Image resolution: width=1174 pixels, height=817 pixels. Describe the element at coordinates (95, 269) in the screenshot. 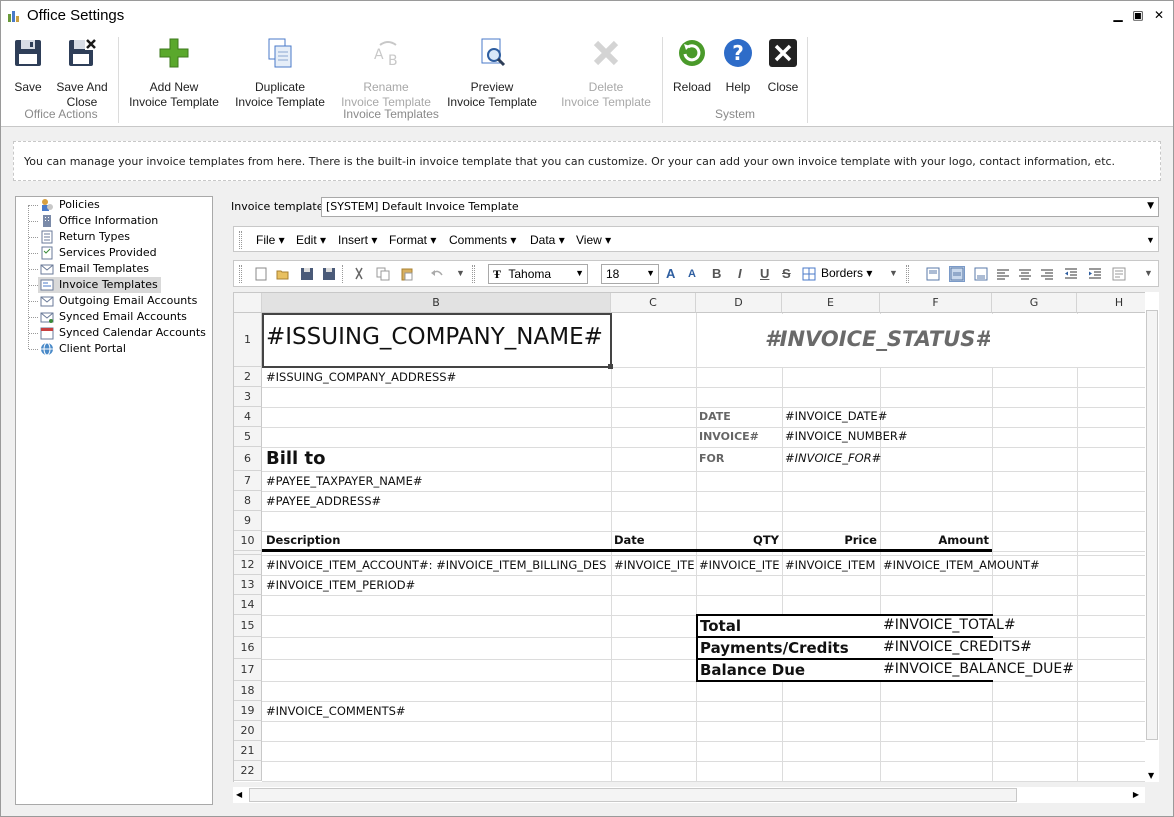

I see `sidebar-item-email-templates: Email Templates` at that location.